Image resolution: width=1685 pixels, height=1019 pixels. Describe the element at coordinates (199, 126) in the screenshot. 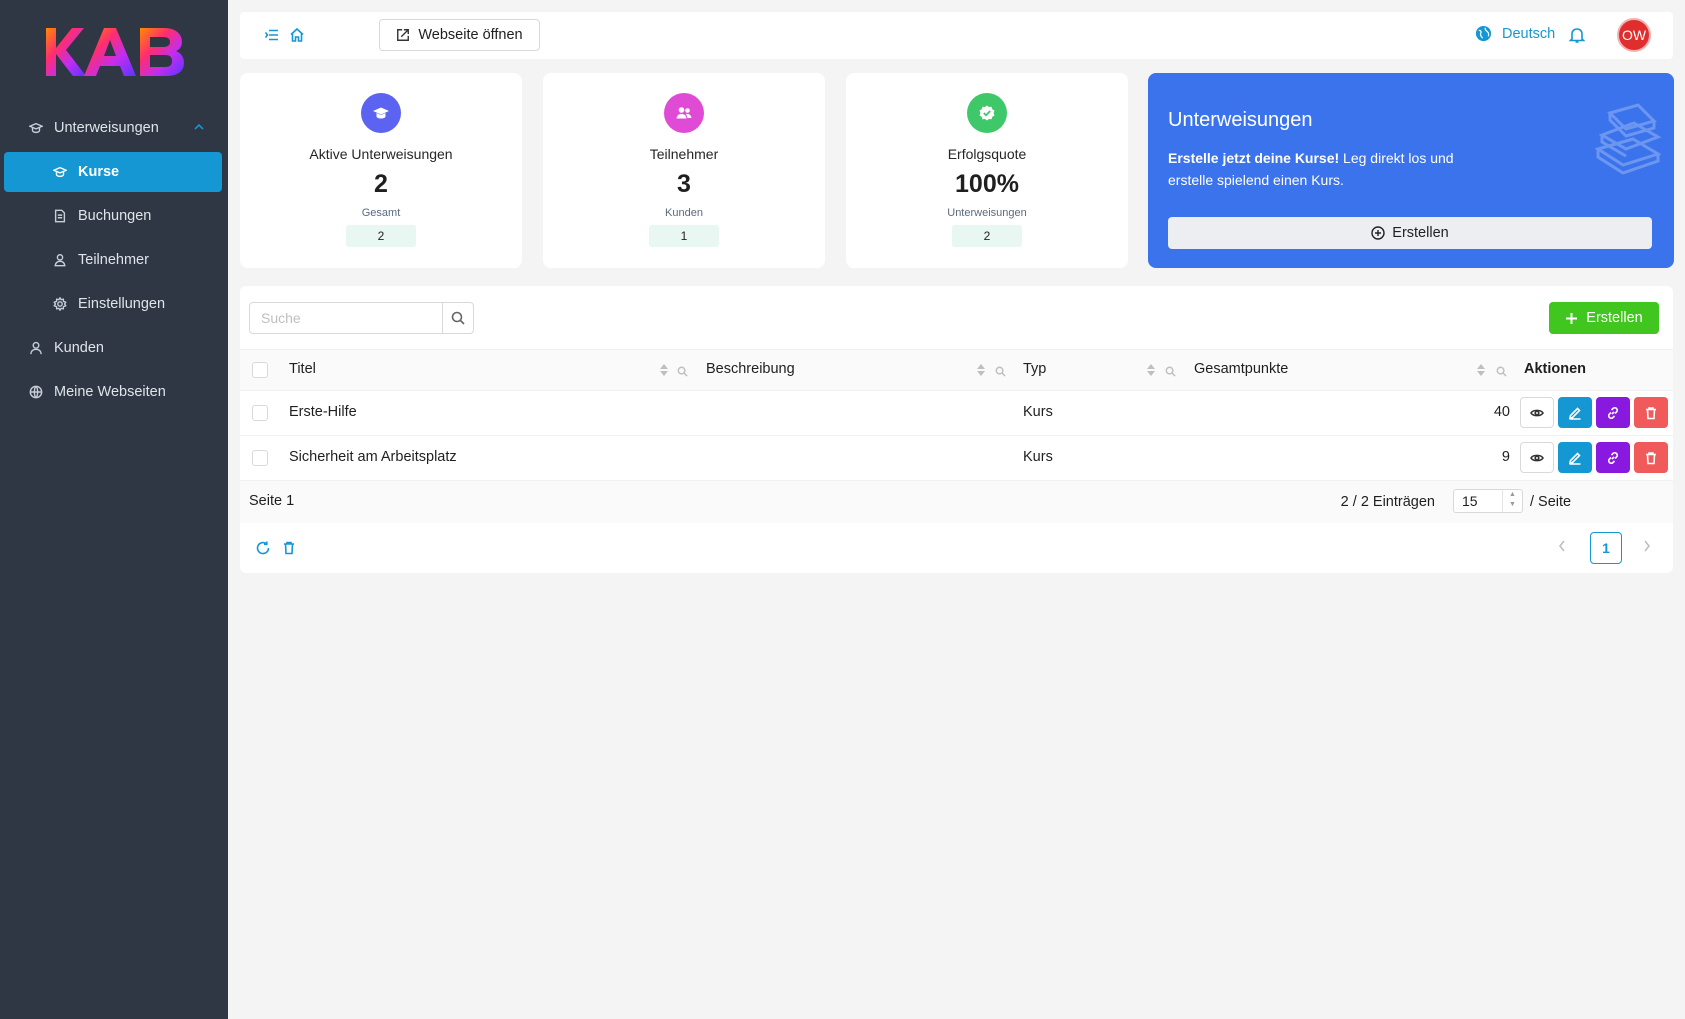

I see `chevron-up-icon` at that location.